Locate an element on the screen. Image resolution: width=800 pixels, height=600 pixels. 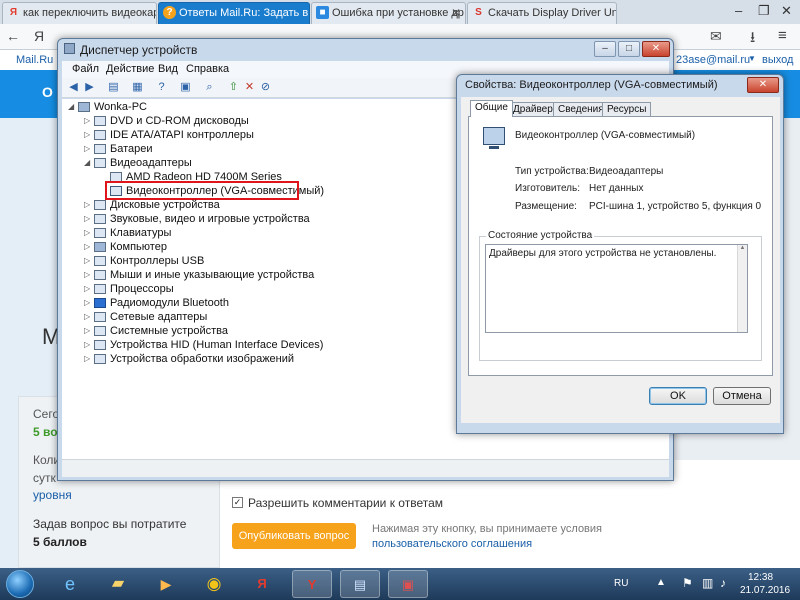
start-button is located at coordinates (20, 584).